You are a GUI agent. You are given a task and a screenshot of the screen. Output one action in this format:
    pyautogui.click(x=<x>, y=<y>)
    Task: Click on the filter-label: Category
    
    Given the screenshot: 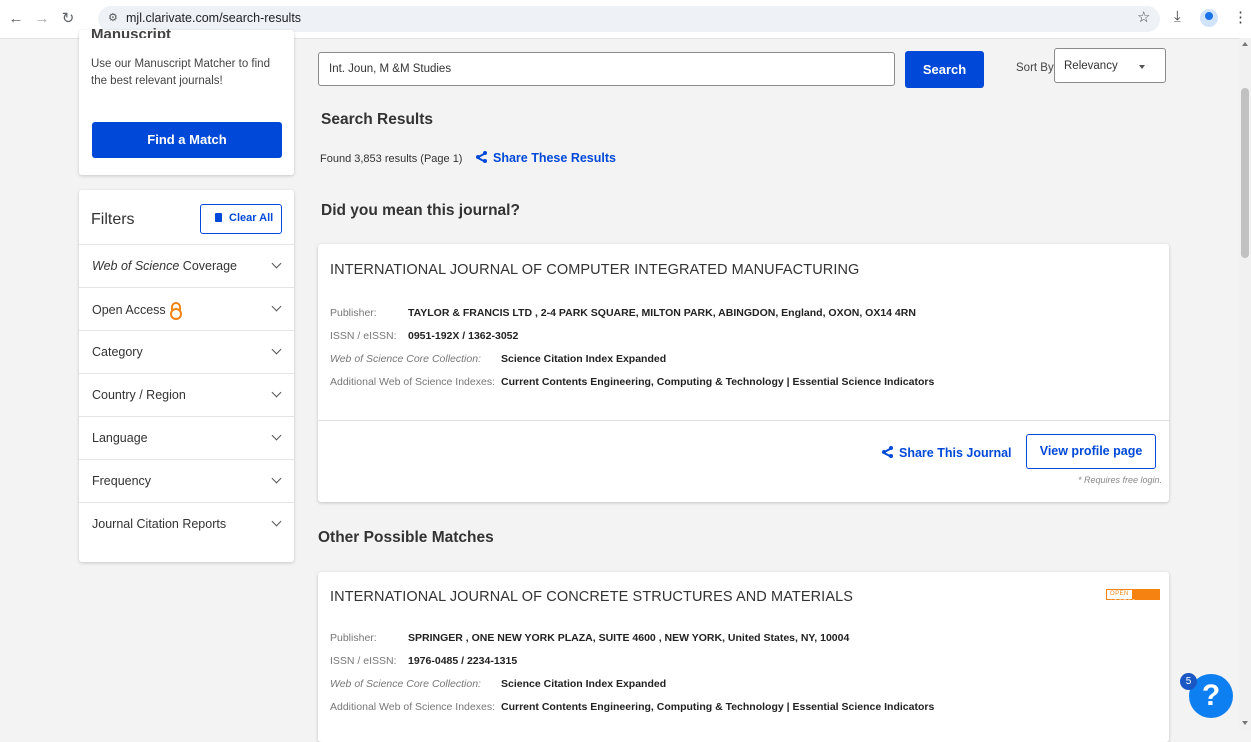 What is the action you would take?
    pyautogui.click(x=117, y=352)
    